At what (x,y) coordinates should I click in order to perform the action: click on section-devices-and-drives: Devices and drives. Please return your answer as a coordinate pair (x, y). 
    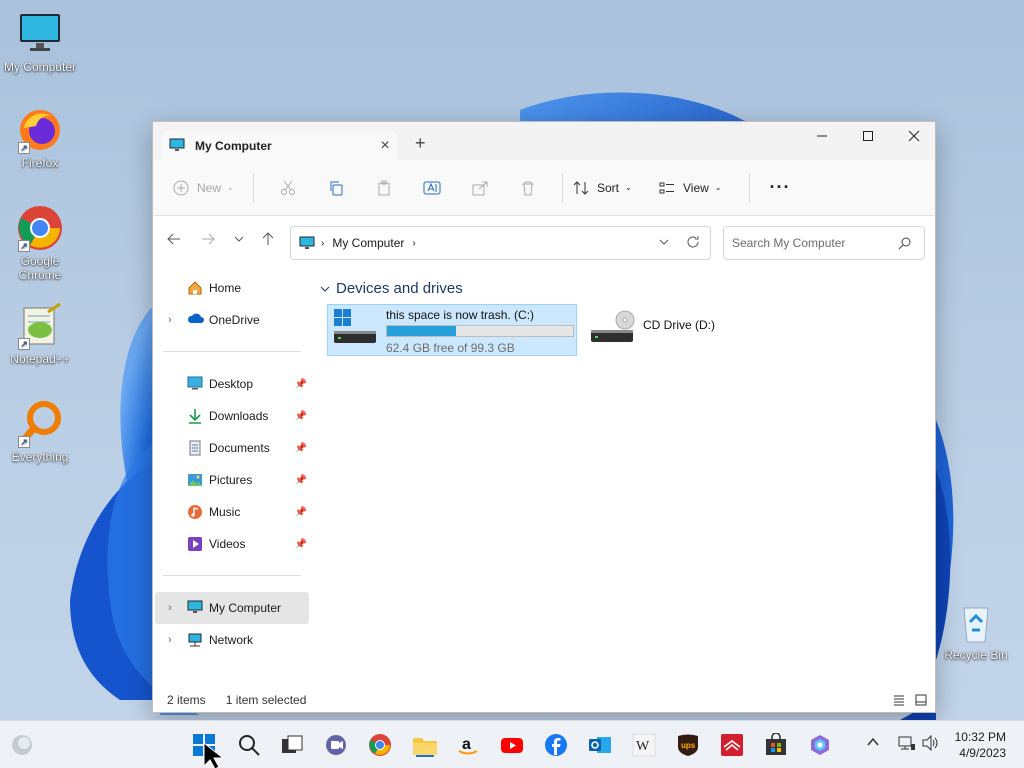
    Looking at the image, I should click on (391, 288).